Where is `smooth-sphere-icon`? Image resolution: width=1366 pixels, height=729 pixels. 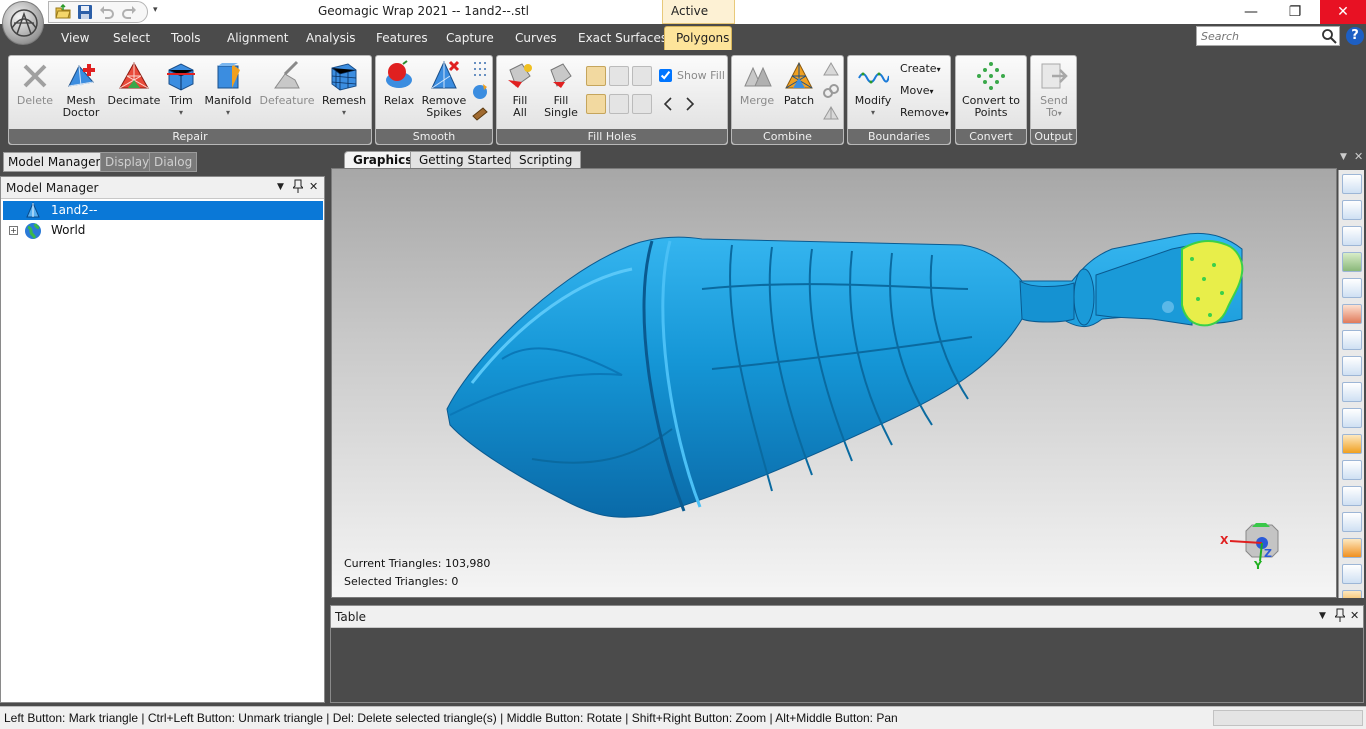
smooth-sphere-icon is located at coordinates (480, 91).